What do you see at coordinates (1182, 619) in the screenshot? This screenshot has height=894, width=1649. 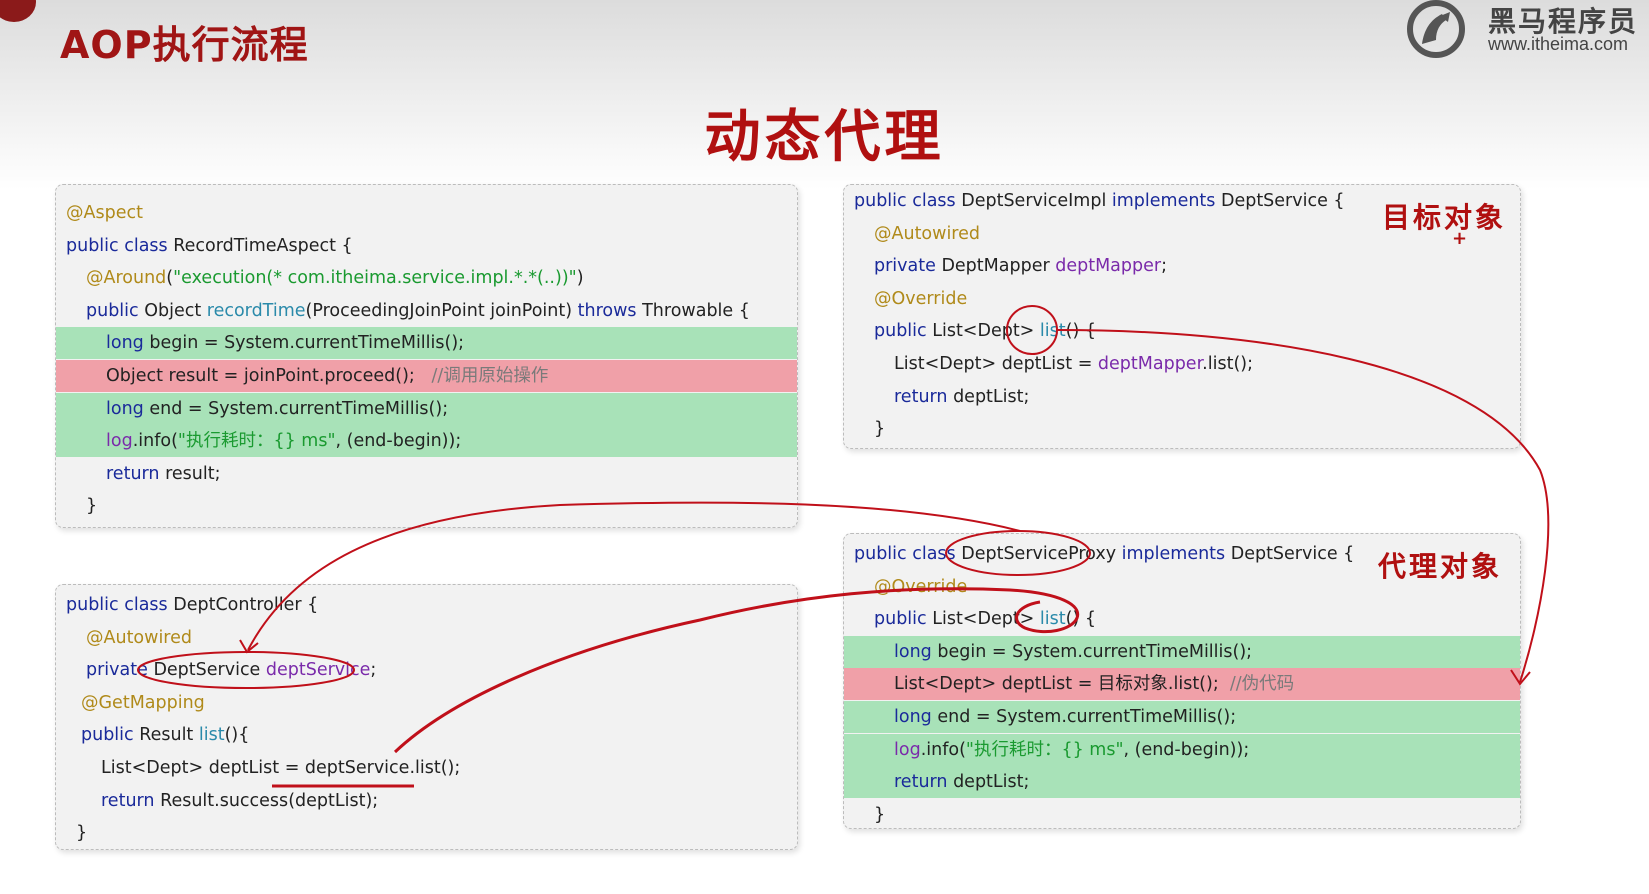 I see `code-line: public List<Dept> list() {` at bounding box center [1182, 619].